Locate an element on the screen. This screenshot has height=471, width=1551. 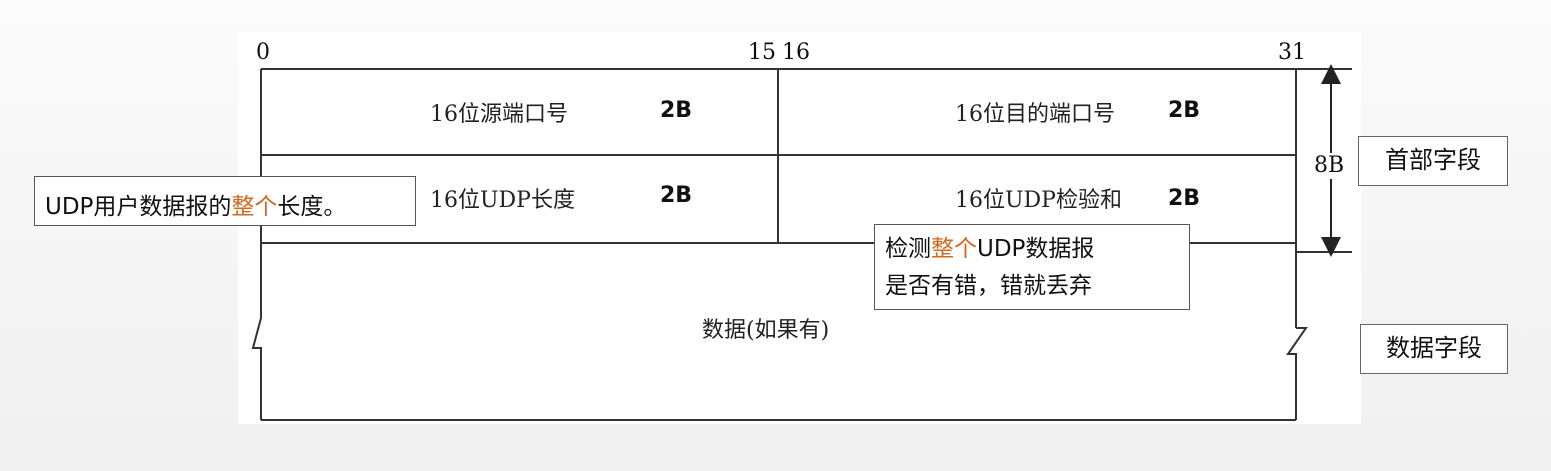
checksum-label: 16位UDP检验和 is located at coordinates (1038, 200).